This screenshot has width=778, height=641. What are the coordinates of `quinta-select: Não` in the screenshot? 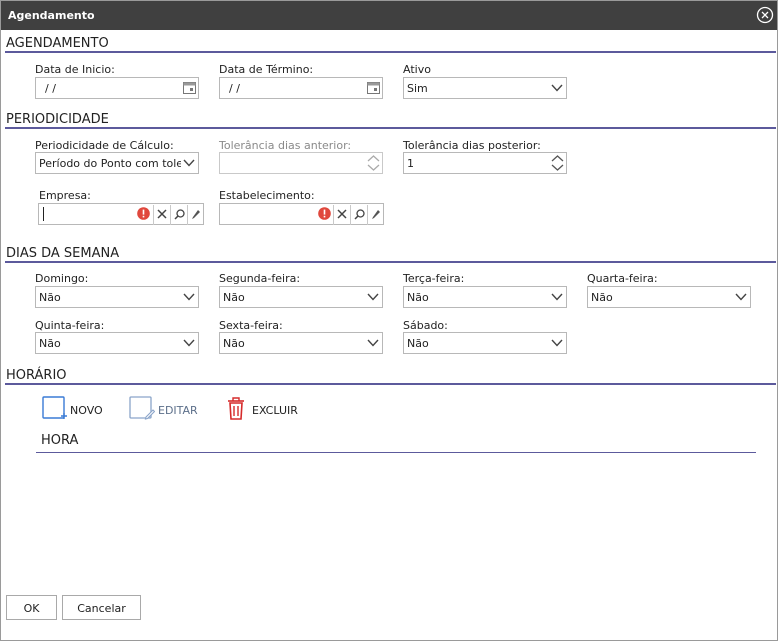 It's located at (117, 343).